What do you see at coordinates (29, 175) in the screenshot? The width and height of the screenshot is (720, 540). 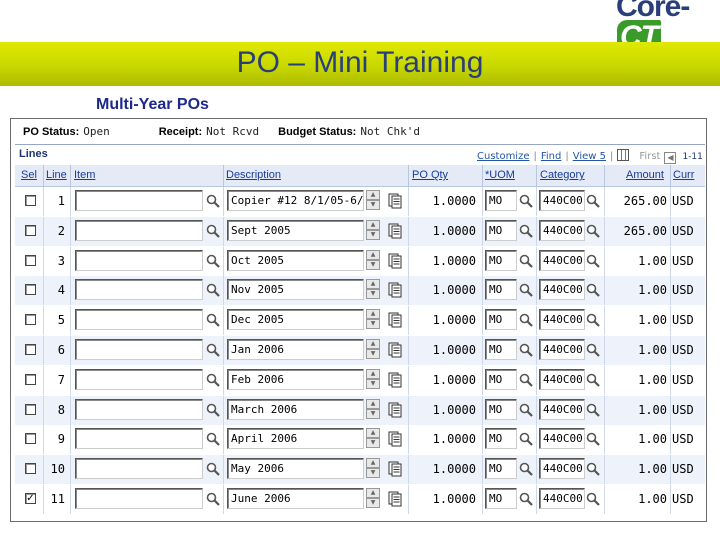 I see `col-sel: Sel` at bounding box center [29, 175].